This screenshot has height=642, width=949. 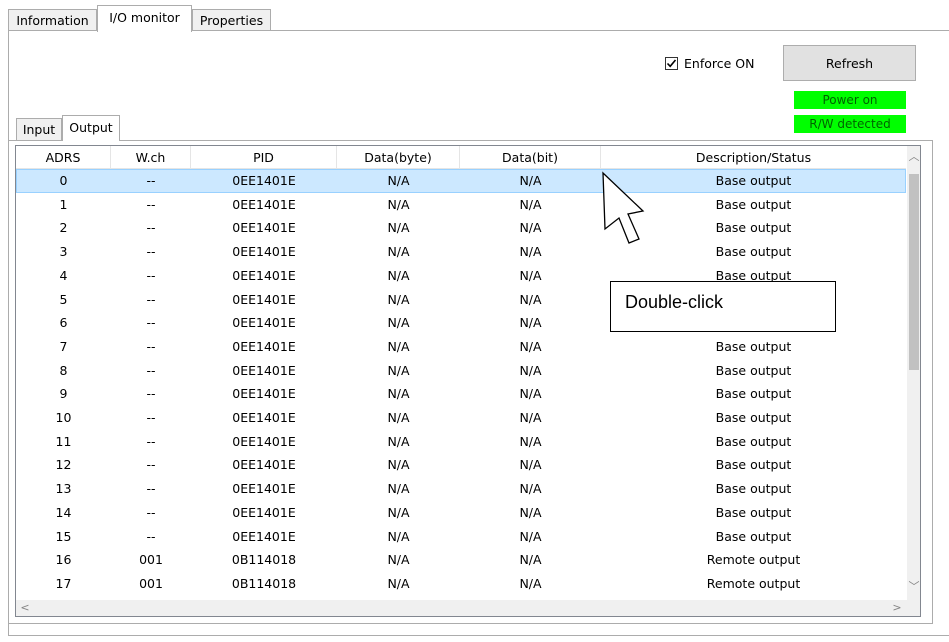 I want to click on cell-adrs: 2, so click(x=63, y=228).